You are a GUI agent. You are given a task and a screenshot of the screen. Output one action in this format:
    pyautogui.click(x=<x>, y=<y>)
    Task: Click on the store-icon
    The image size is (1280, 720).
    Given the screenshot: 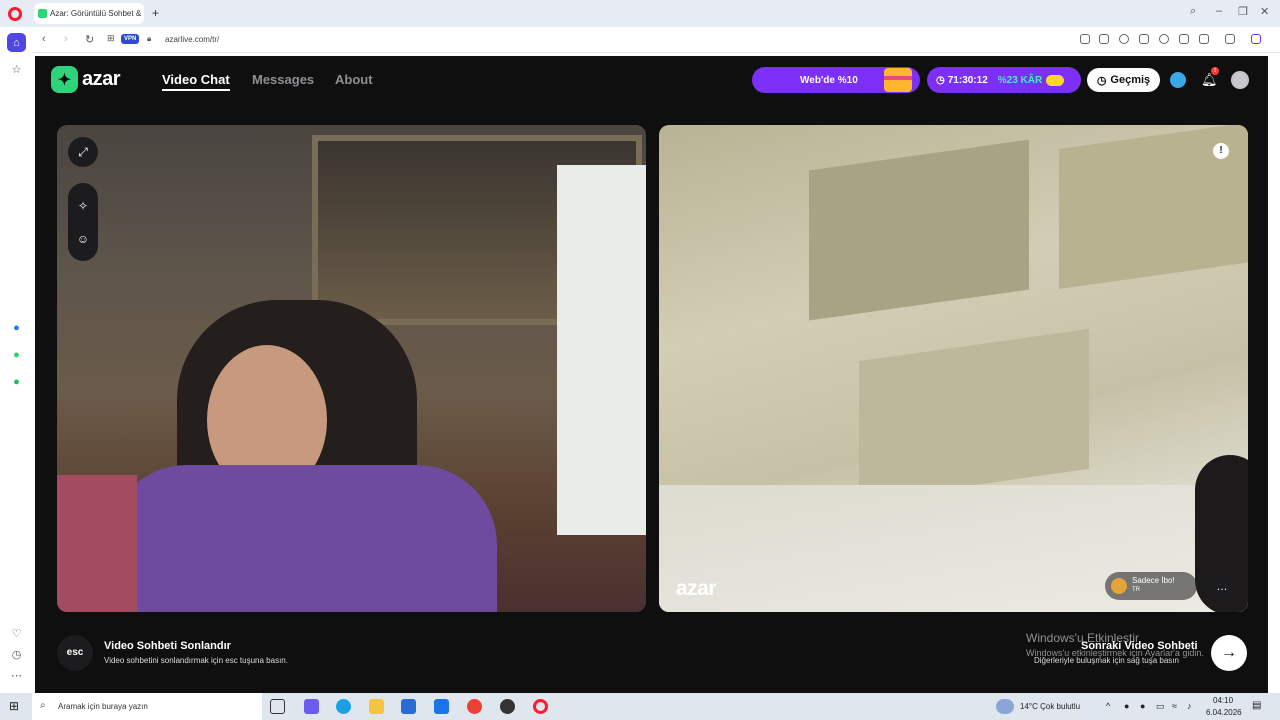 What is the action you would take?
    pyautogui.click(x=408, y=706)
    